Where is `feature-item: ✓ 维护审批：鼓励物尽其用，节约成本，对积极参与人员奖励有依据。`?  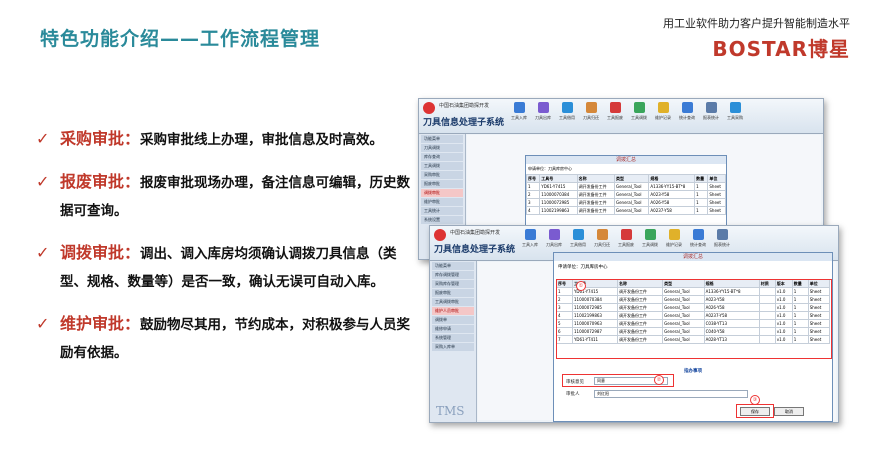 feature-item: ✓ 维护审批：鼓励物尽其用，节约成本，对积极参与人员奖励有依据。 is located at coordinates (226, 338).